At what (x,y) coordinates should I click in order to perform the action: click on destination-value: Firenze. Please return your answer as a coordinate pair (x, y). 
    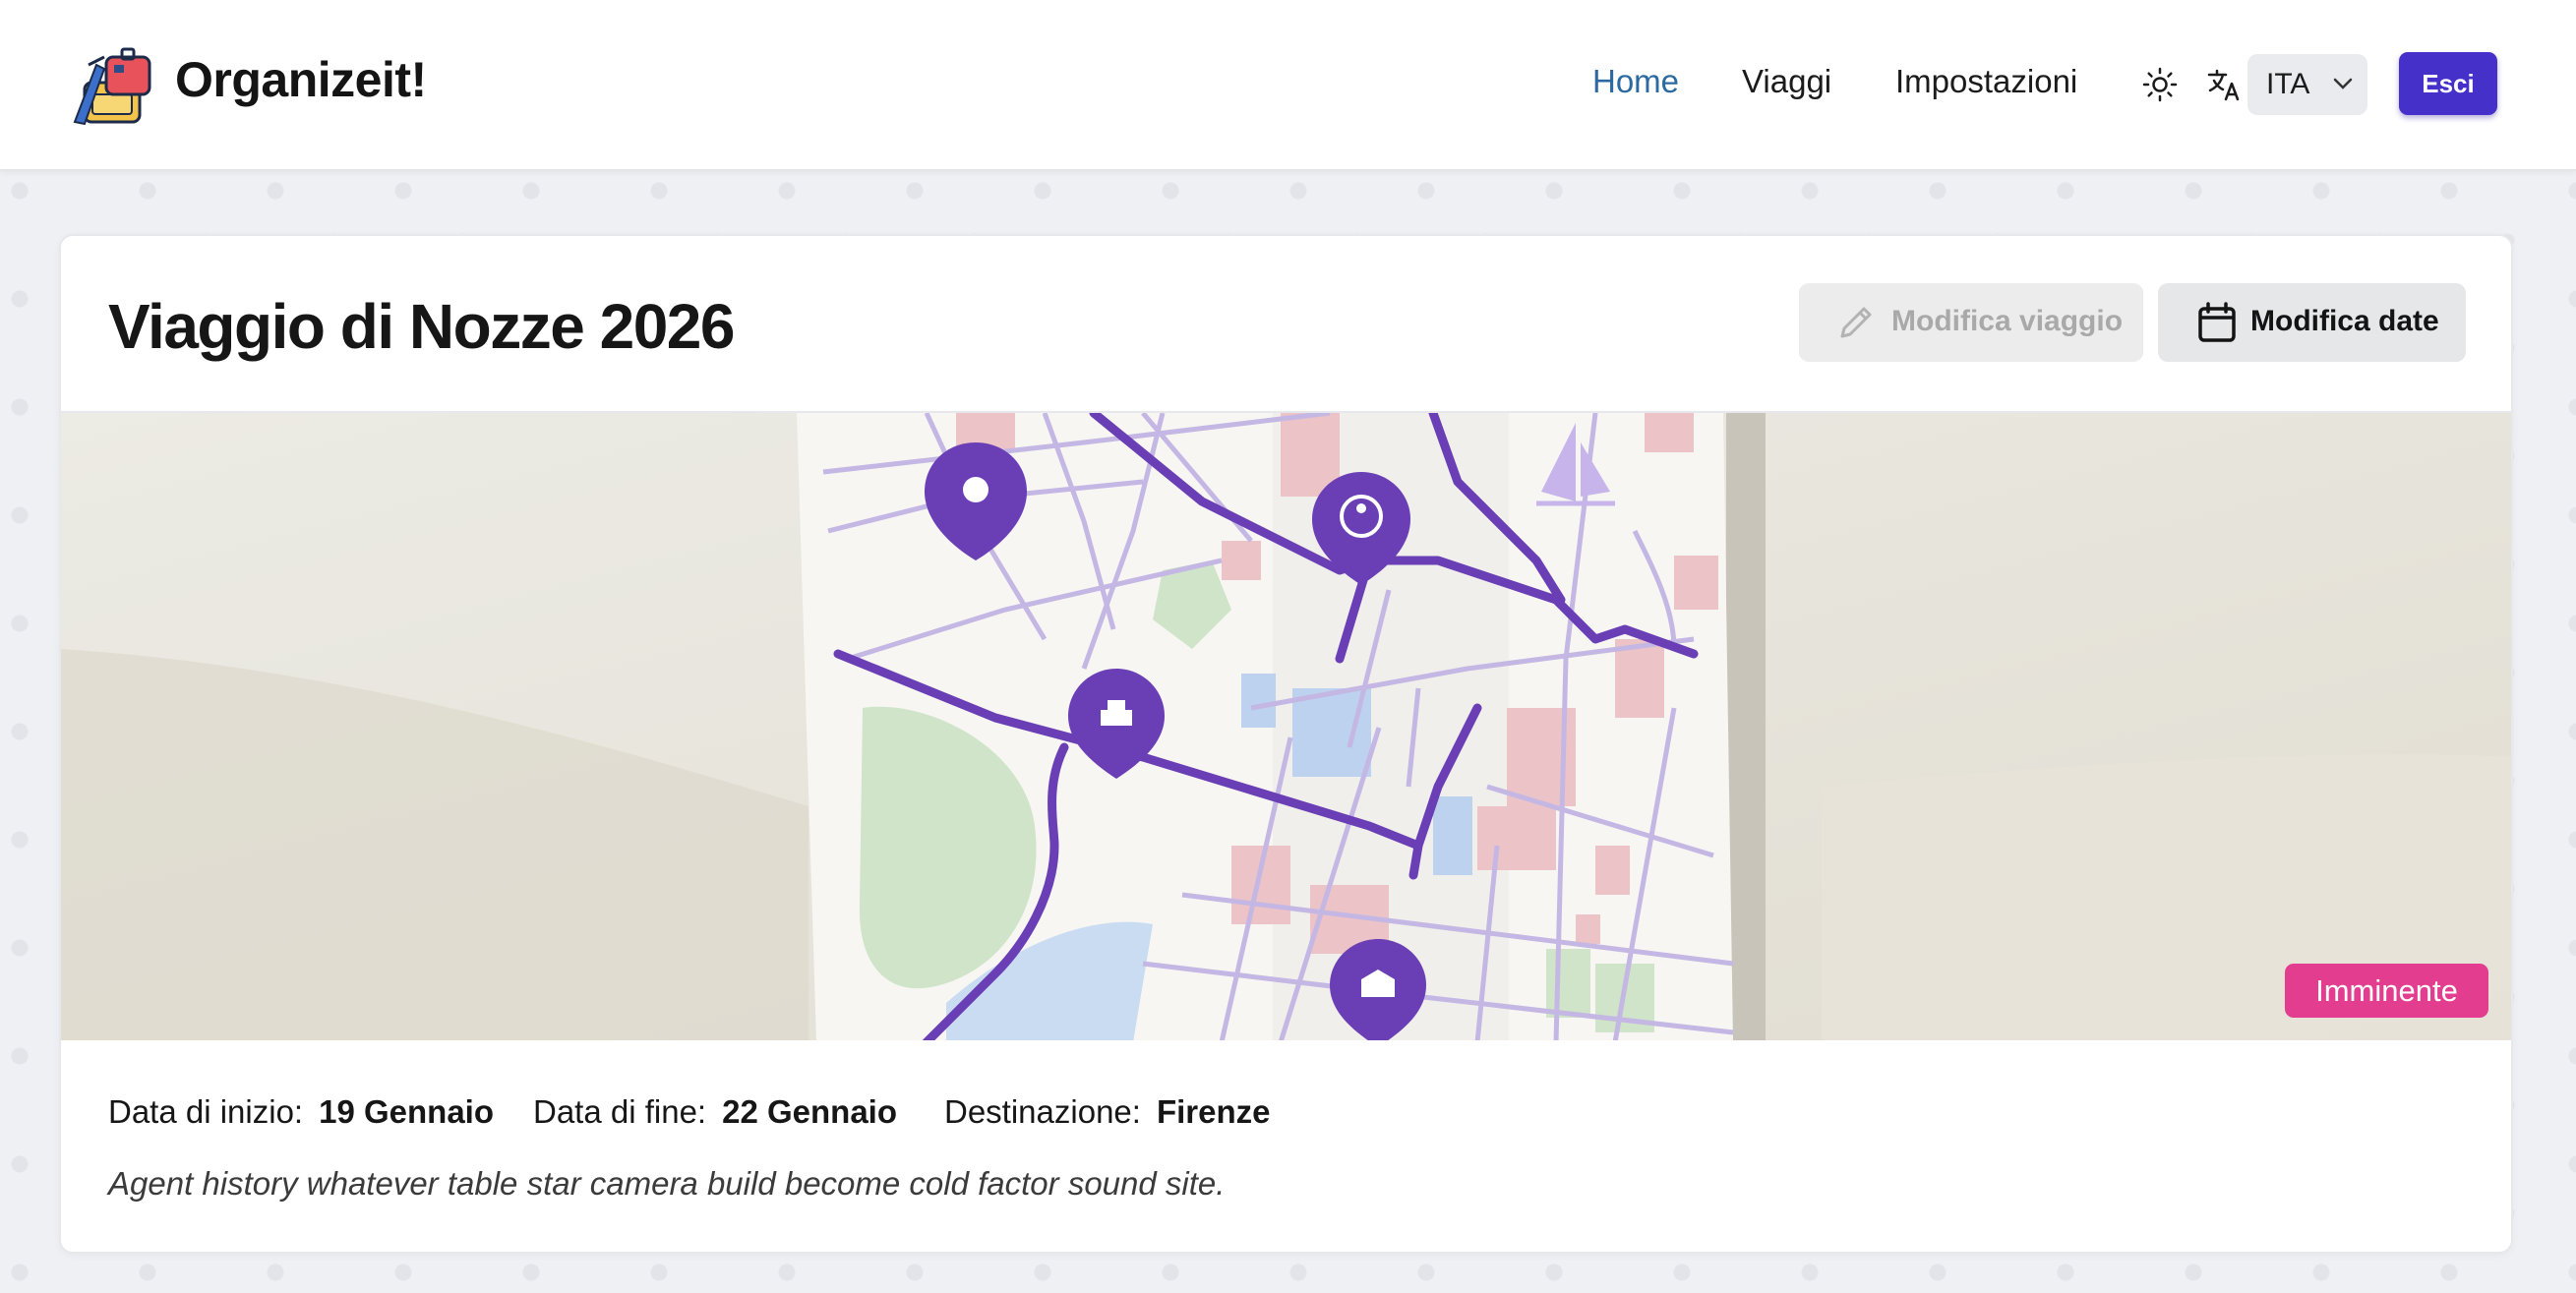
    Looking at the image, I should click on (1214, 1111).